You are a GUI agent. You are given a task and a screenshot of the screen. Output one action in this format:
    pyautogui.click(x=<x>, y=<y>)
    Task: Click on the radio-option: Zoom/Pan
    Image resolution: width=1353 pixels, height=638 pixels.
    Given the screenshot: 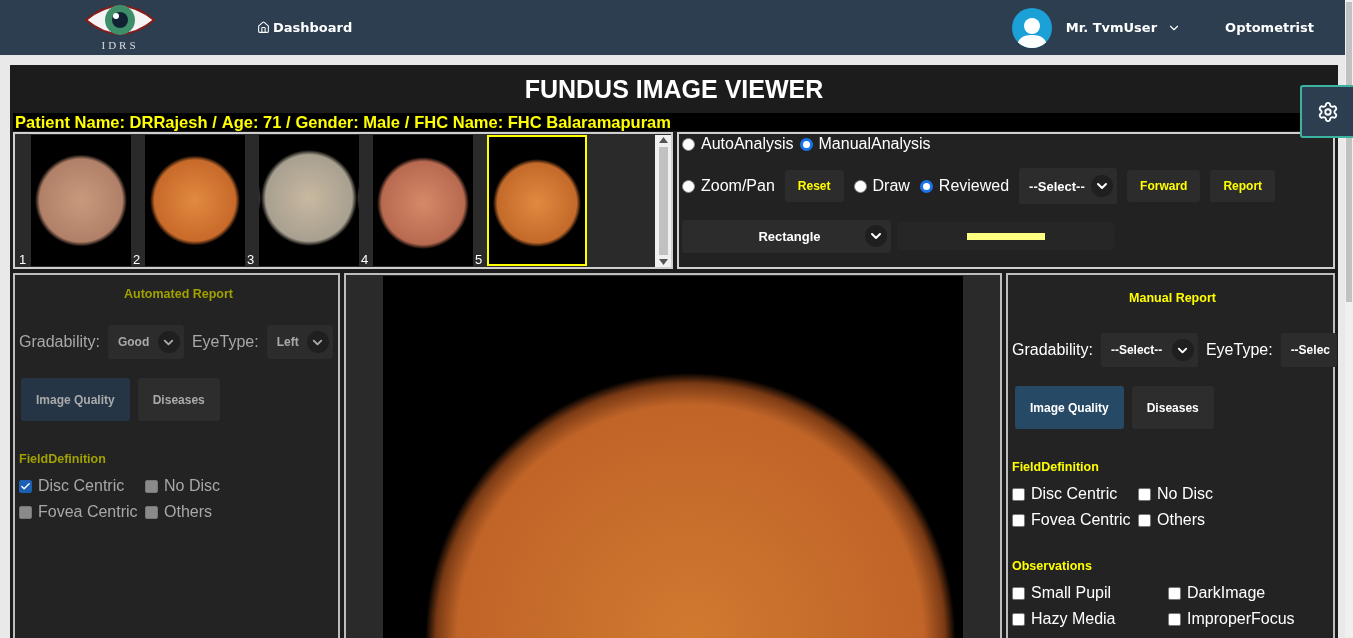 What is the action you would take?
    pyautogui.click(x=728, y=186)
    